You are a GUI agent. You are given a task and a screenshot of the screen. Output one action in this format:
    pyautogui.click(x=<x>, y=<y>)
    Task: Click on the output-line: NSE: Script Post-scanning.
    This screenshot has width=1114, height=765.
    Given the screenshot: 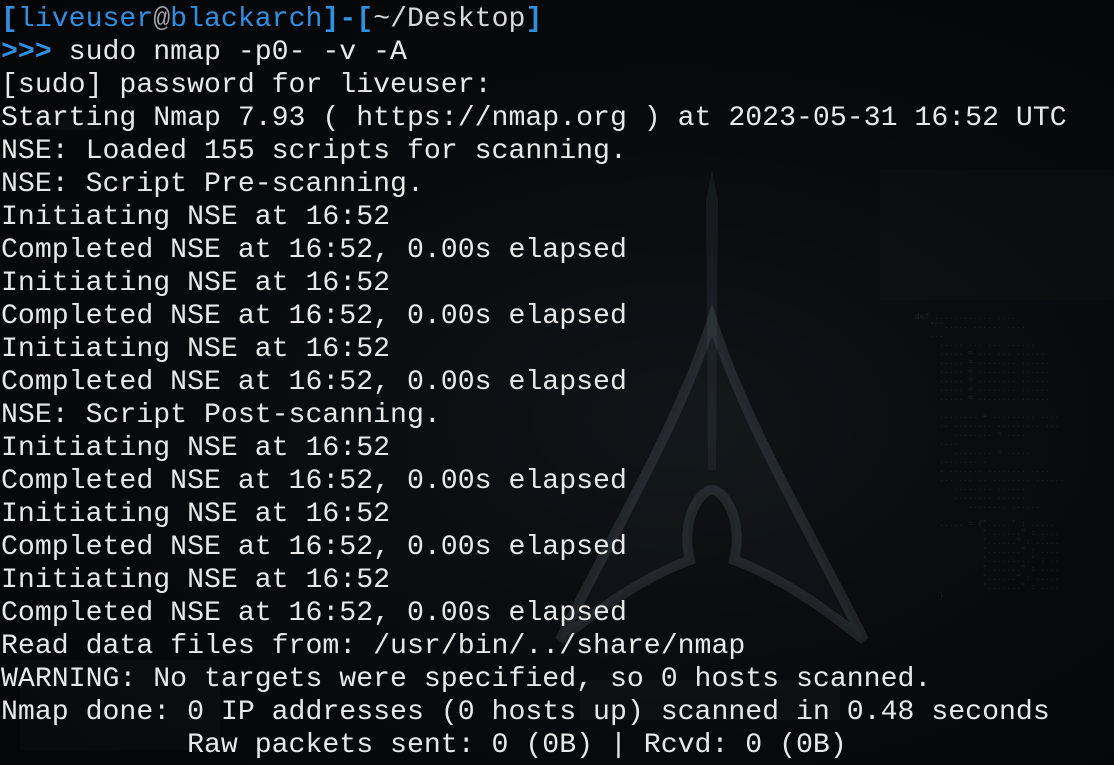 What is the action you would take?
    pyautogui.click(x=221, y=415)
    